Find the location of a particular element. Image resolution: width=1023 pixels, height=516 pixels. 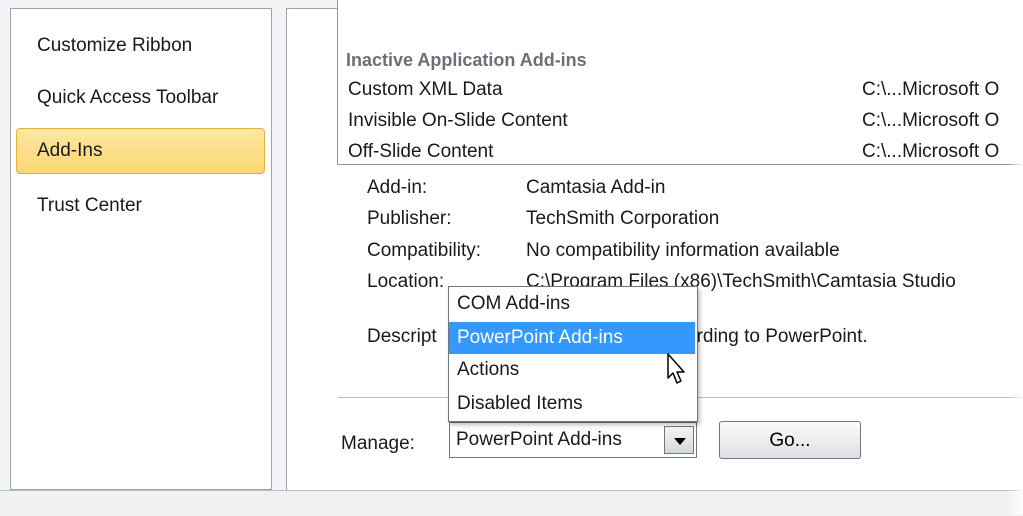

chevron-down-icon is located at coordinates (679, 440).